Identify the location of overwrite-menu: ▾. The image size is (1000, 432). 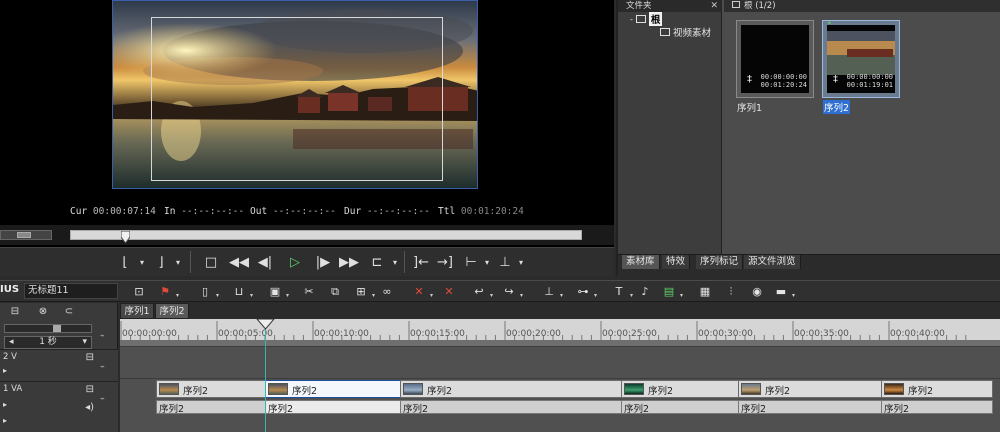
(521, 262).